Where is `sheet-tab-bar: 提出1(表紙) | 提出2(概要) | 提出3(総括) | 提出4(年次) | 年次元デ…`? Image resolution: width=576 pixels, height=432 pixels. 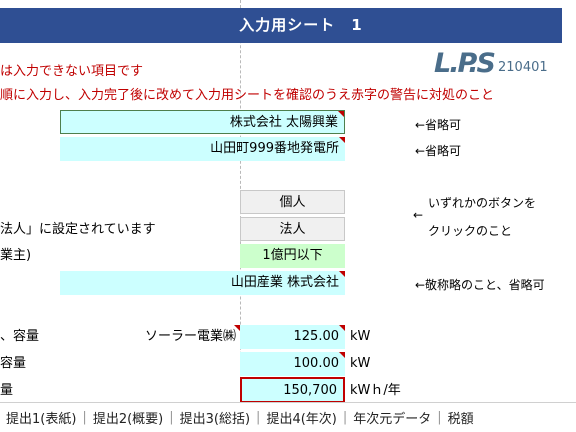 sheet-tab-bar: 提出1(表紙) | 提出2(概要) | 提出3(総括) | 提出4(年次) | 年次元デ… is located at coordinates (288, 417).